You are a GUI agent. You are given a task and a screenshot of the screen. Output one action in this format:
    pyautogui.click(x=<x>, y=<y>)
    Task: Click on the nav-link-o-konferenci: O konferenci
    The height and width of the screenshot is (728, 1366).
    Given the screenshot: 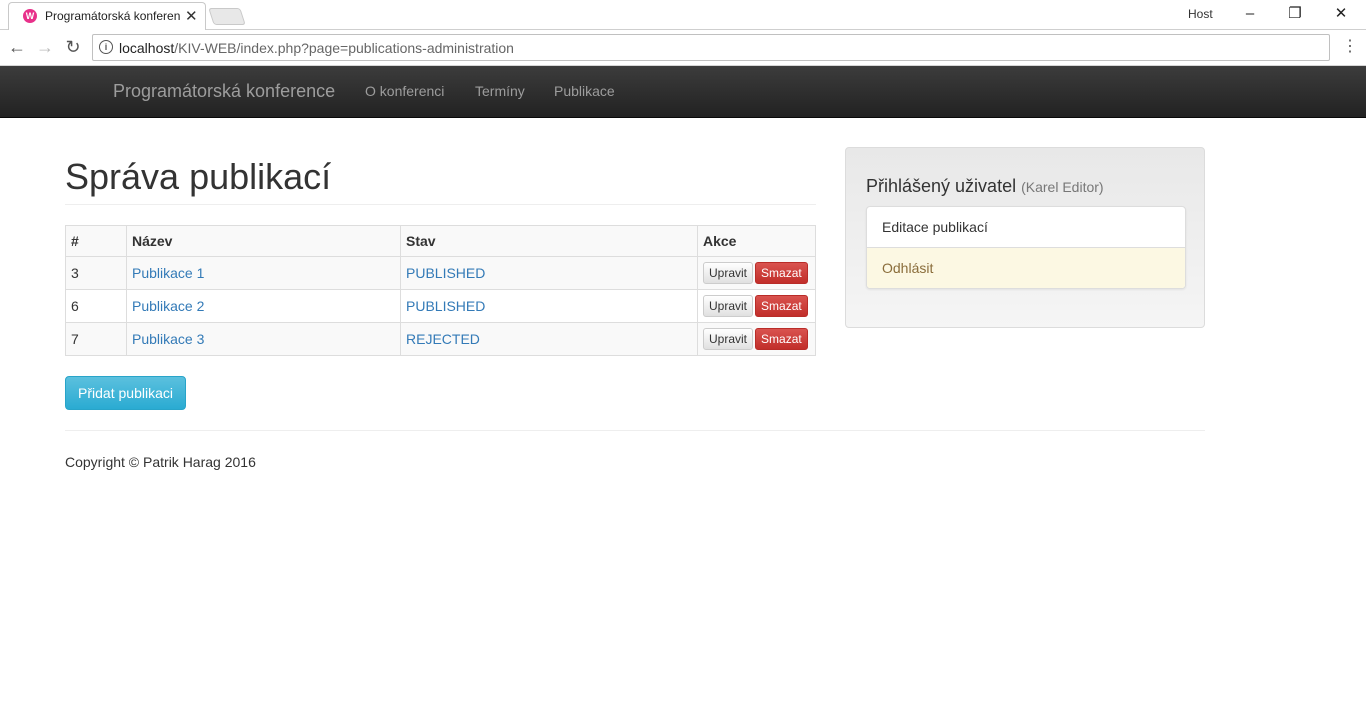 What is the action you would take?
    pyautogui.click(x=404, y=91)
    